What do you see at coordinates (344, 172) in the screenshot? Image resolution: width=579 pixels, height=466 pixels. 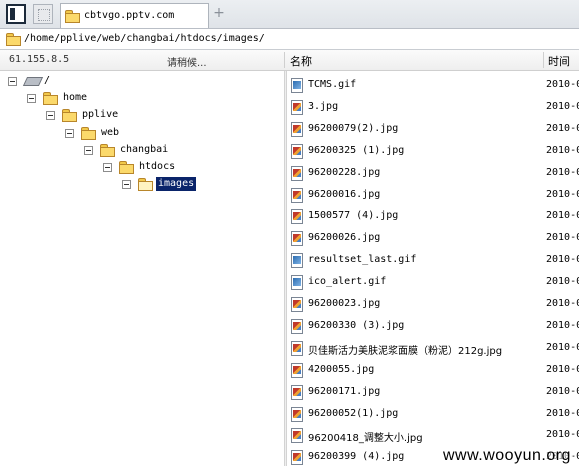 I see `file-name: 96200228.jpg` at bounding box center [344, 172].